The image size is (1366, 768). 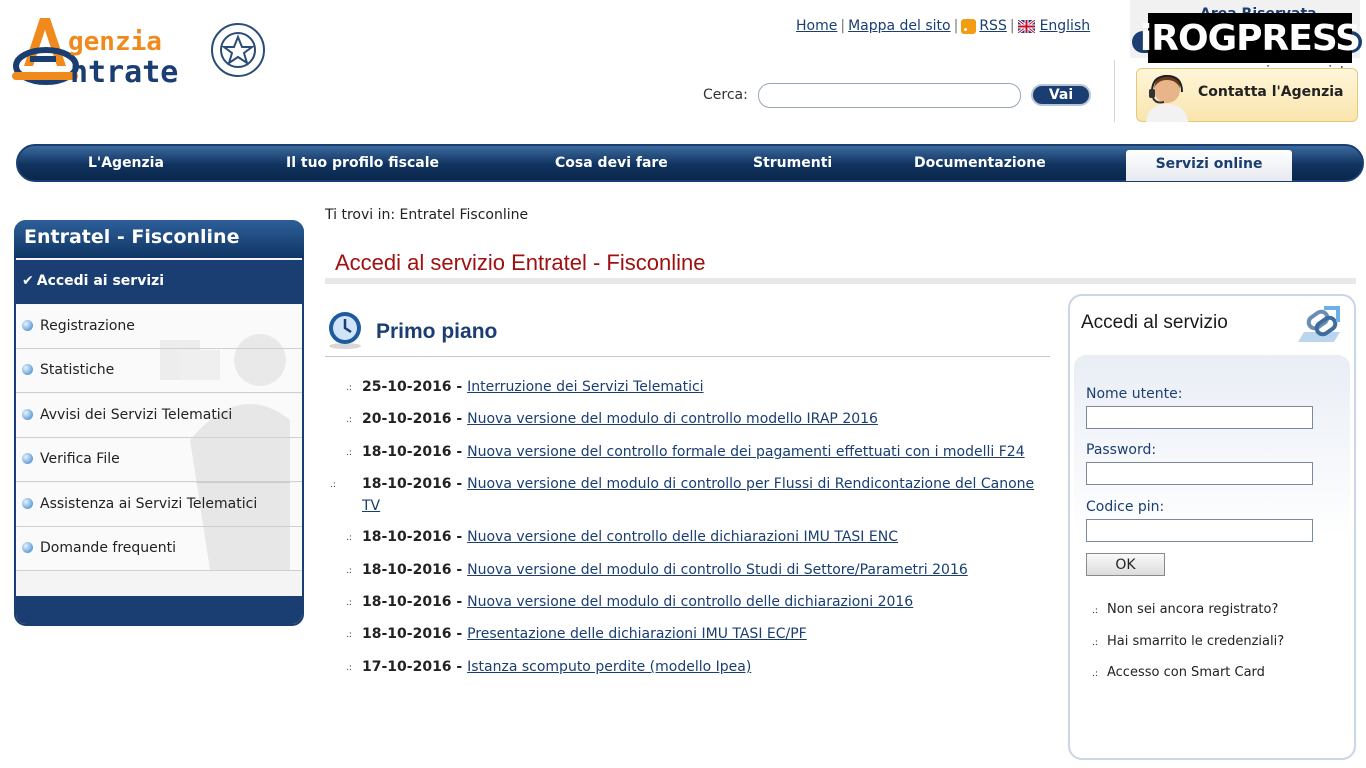 What do you see at coordinates (28, 281) in the screenshot?
I see `checkmark-icon: ✔` at bounding box center [28, 281].